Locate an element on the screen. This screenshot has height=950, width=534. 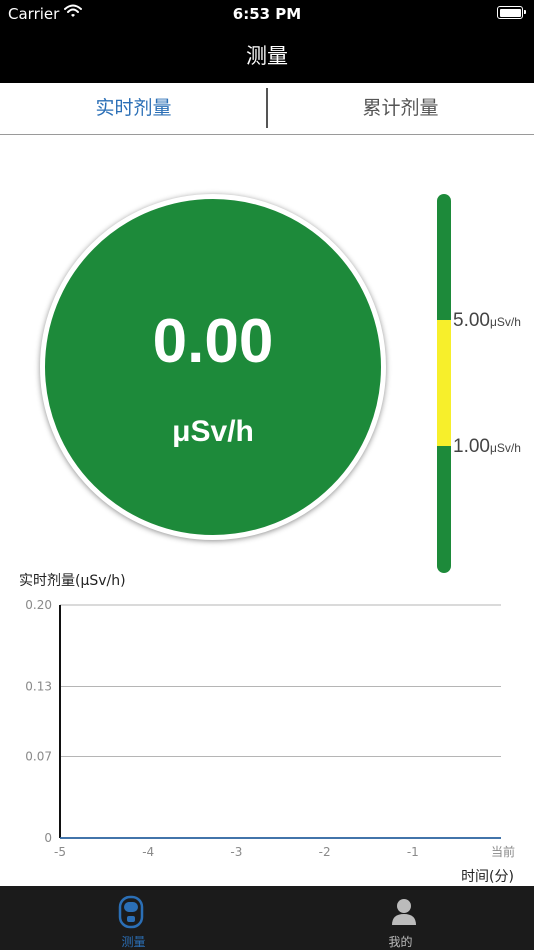
top-bar: Carrier 6:53 PM 测量 is located at coordinates (267, 41).